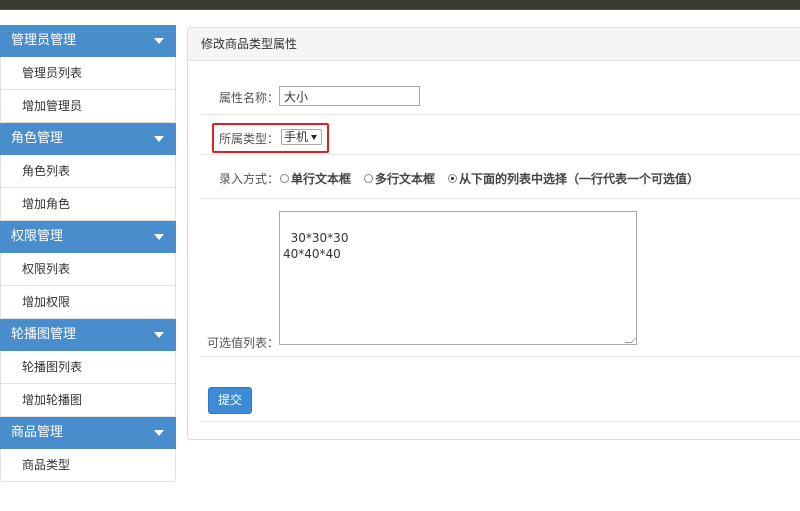 The width and height of the screenshot is (800, 511). I want to click on sidebar-item-permission-list: 权限列表, so click(88, 269).